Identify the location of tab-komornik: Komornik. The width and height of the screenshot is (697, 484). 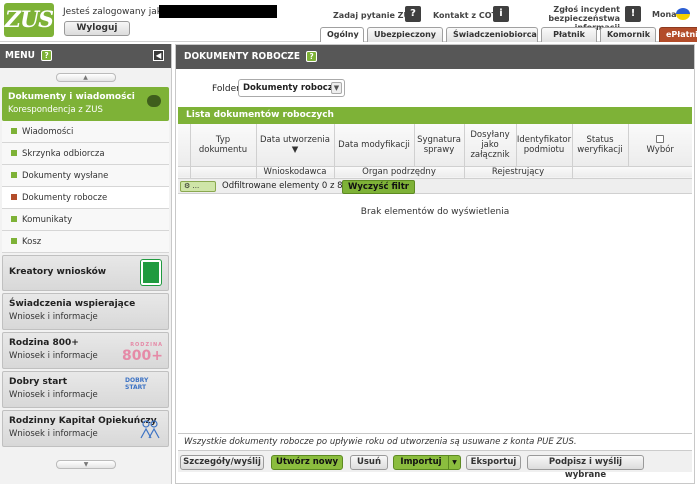
(628, 34).